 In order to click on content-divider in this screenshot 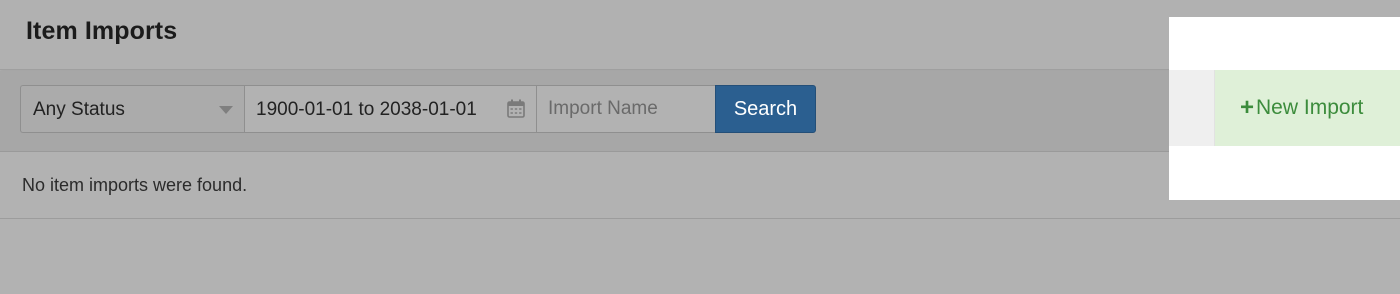, I will do `click(700, 218)`.